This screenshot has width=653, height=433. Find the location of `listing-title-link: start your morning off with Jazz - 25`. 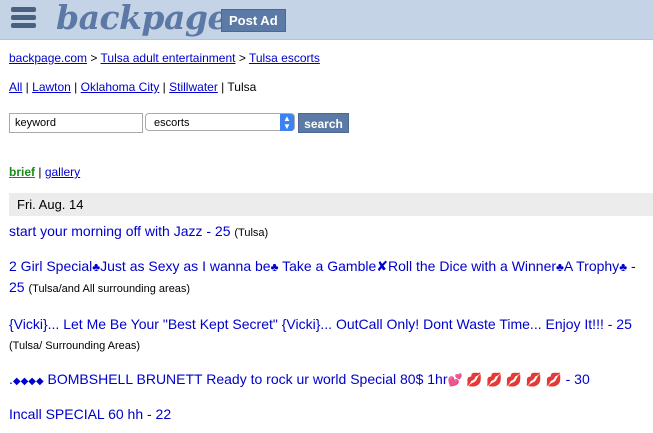

listing-title-link: start your morning off with Jazz - 25 is located at coordinates (120, 231).